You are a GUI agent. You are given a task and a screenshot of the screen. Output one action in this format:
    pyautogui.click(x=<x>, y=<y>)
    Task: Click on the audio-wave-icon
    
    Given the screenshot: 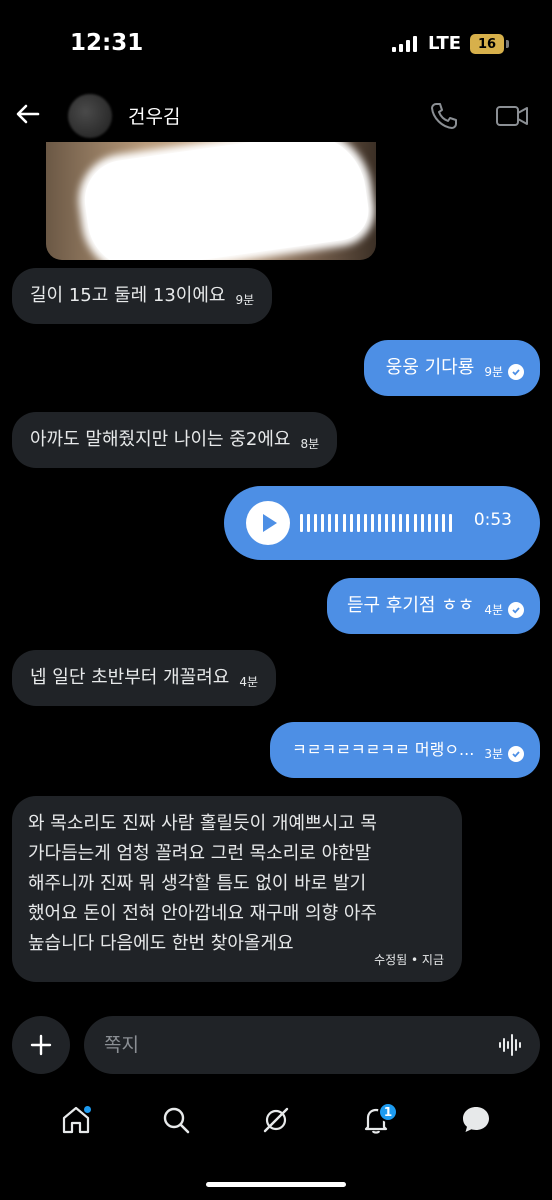 What is the action you would take?
    pyautogui.click(x=511, y=1045)
    